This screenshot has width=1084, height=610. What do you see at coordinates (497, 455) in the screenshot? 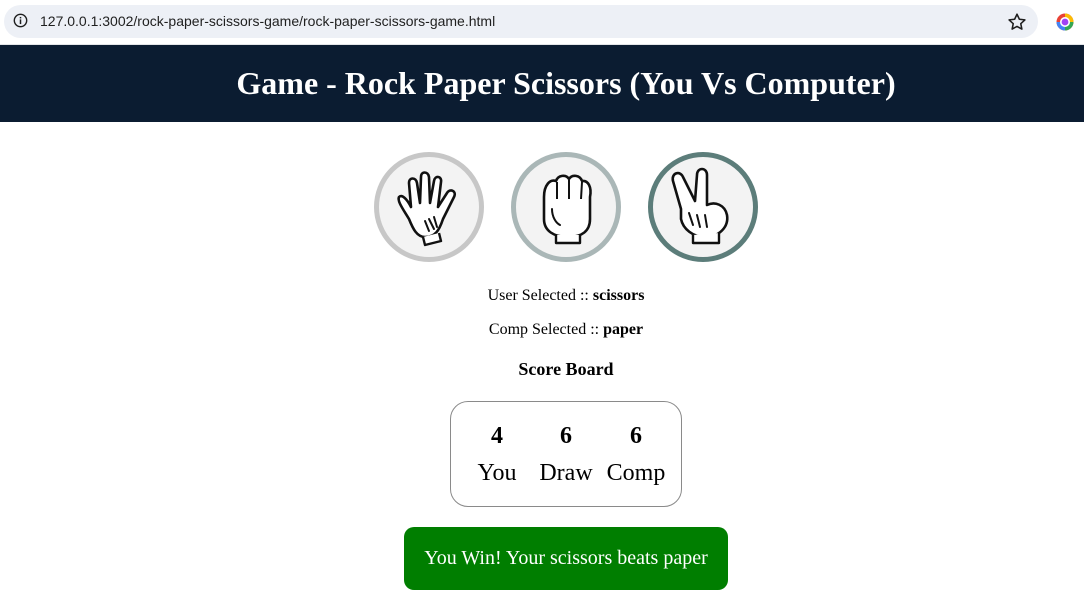
I see `you-score-column: 4 You` at bounding box center [497, 455].